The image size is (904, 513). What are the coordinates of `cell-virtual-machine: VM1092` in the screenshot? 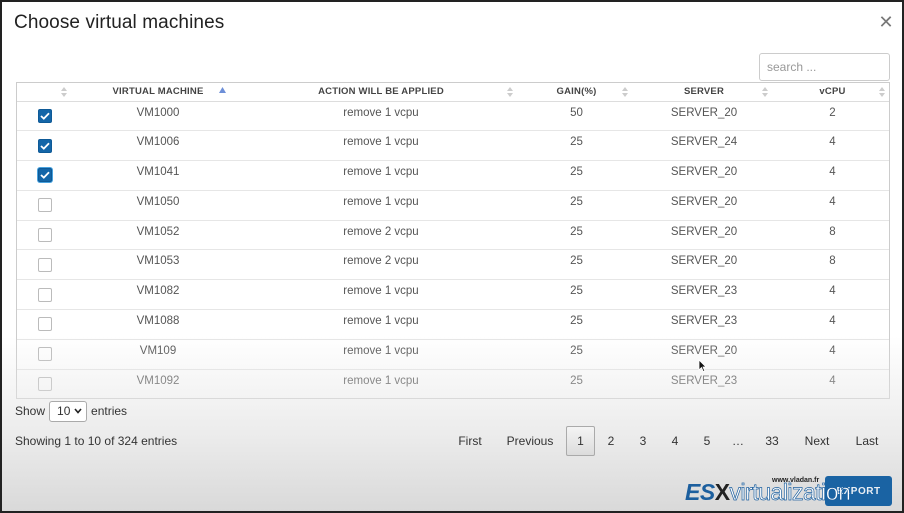 It's located at (158, 383).